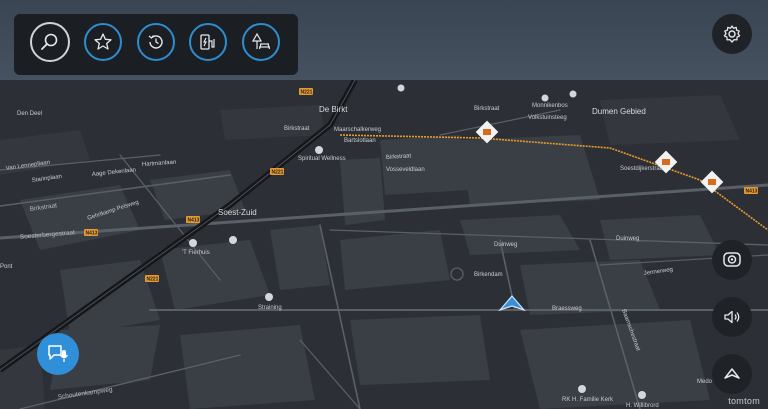 This screenshot has width=768, height=409. I want to click on label-birkendam: Birkendam, so click(488, 275).